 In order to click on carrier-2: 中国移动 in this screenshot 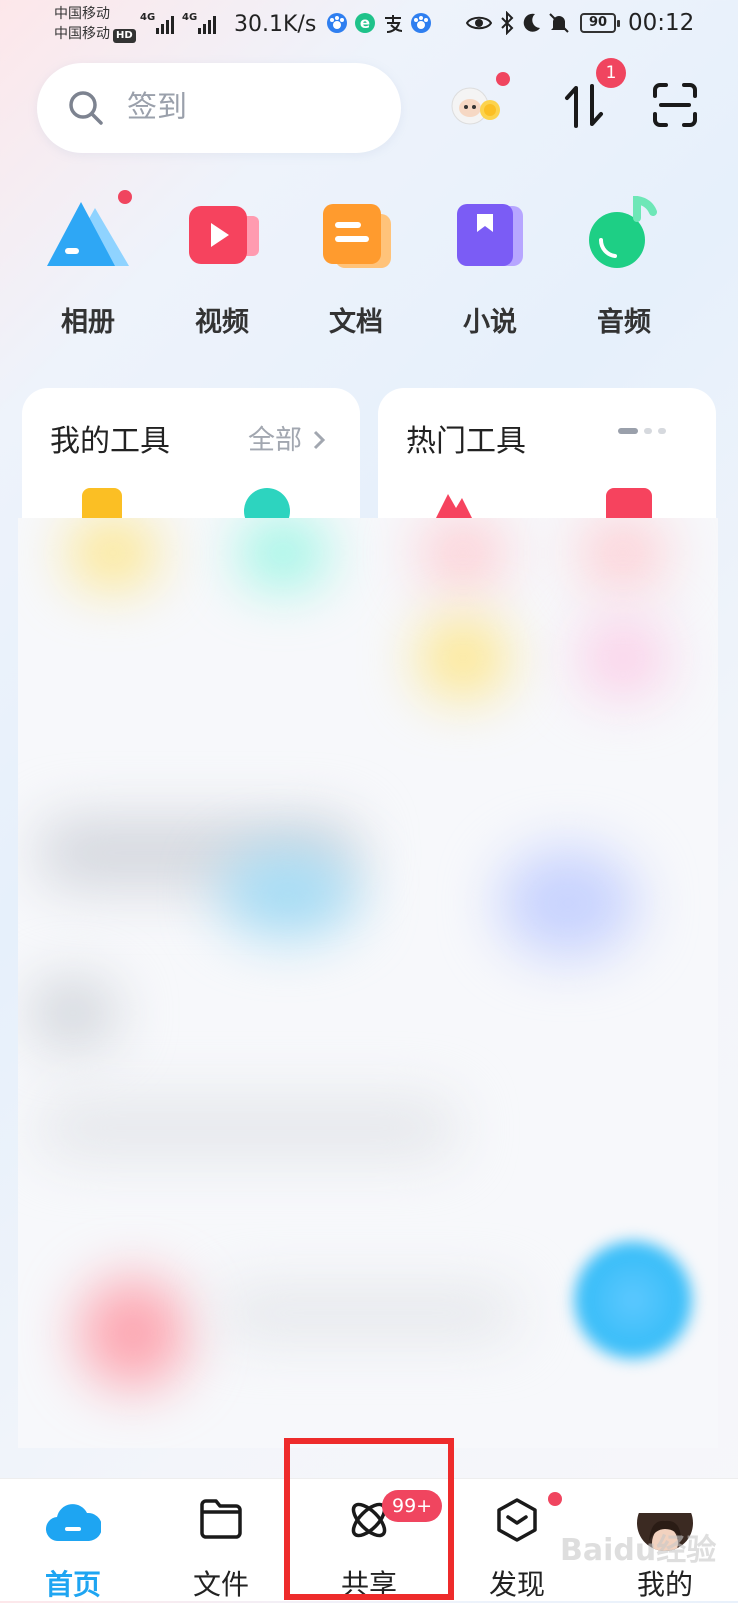, I will do `click(82, 34)`.